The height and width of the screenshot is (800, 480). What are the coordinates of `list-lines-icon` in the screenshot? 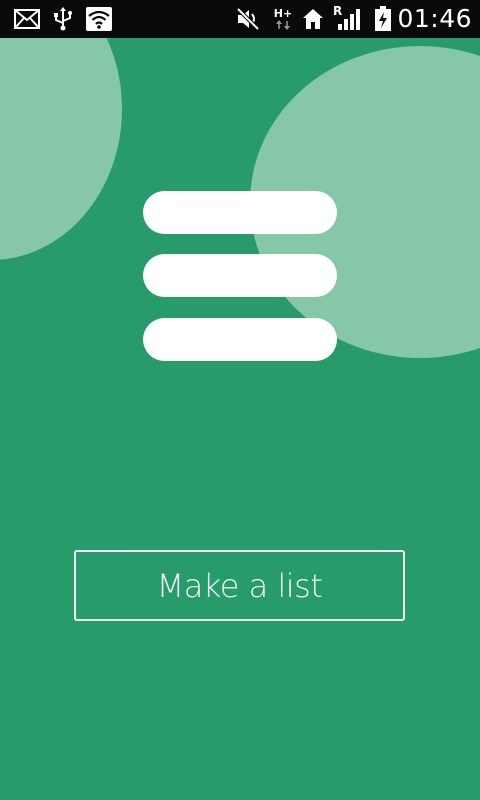 It's located at (240, 276).